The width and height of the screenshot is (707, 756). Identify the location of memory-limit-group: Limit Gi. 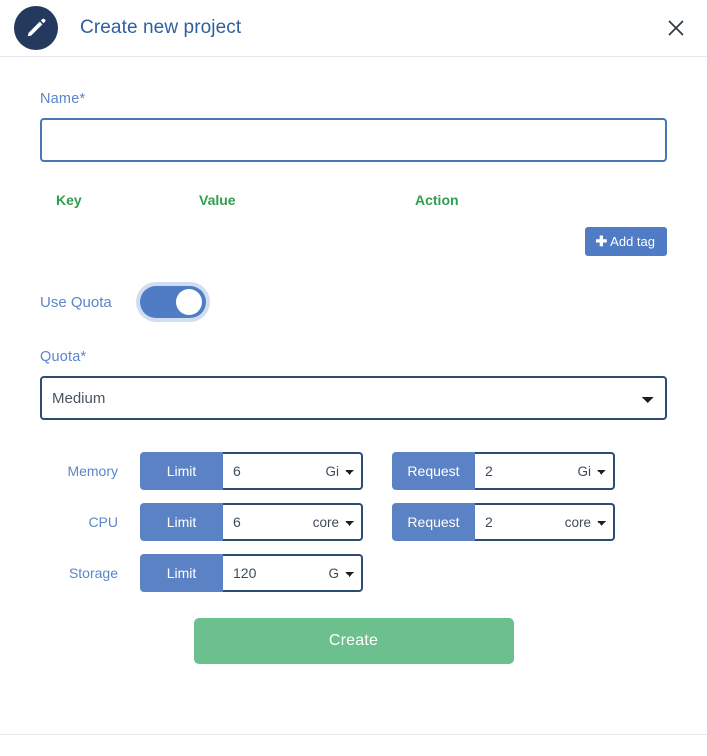
(251, 471).